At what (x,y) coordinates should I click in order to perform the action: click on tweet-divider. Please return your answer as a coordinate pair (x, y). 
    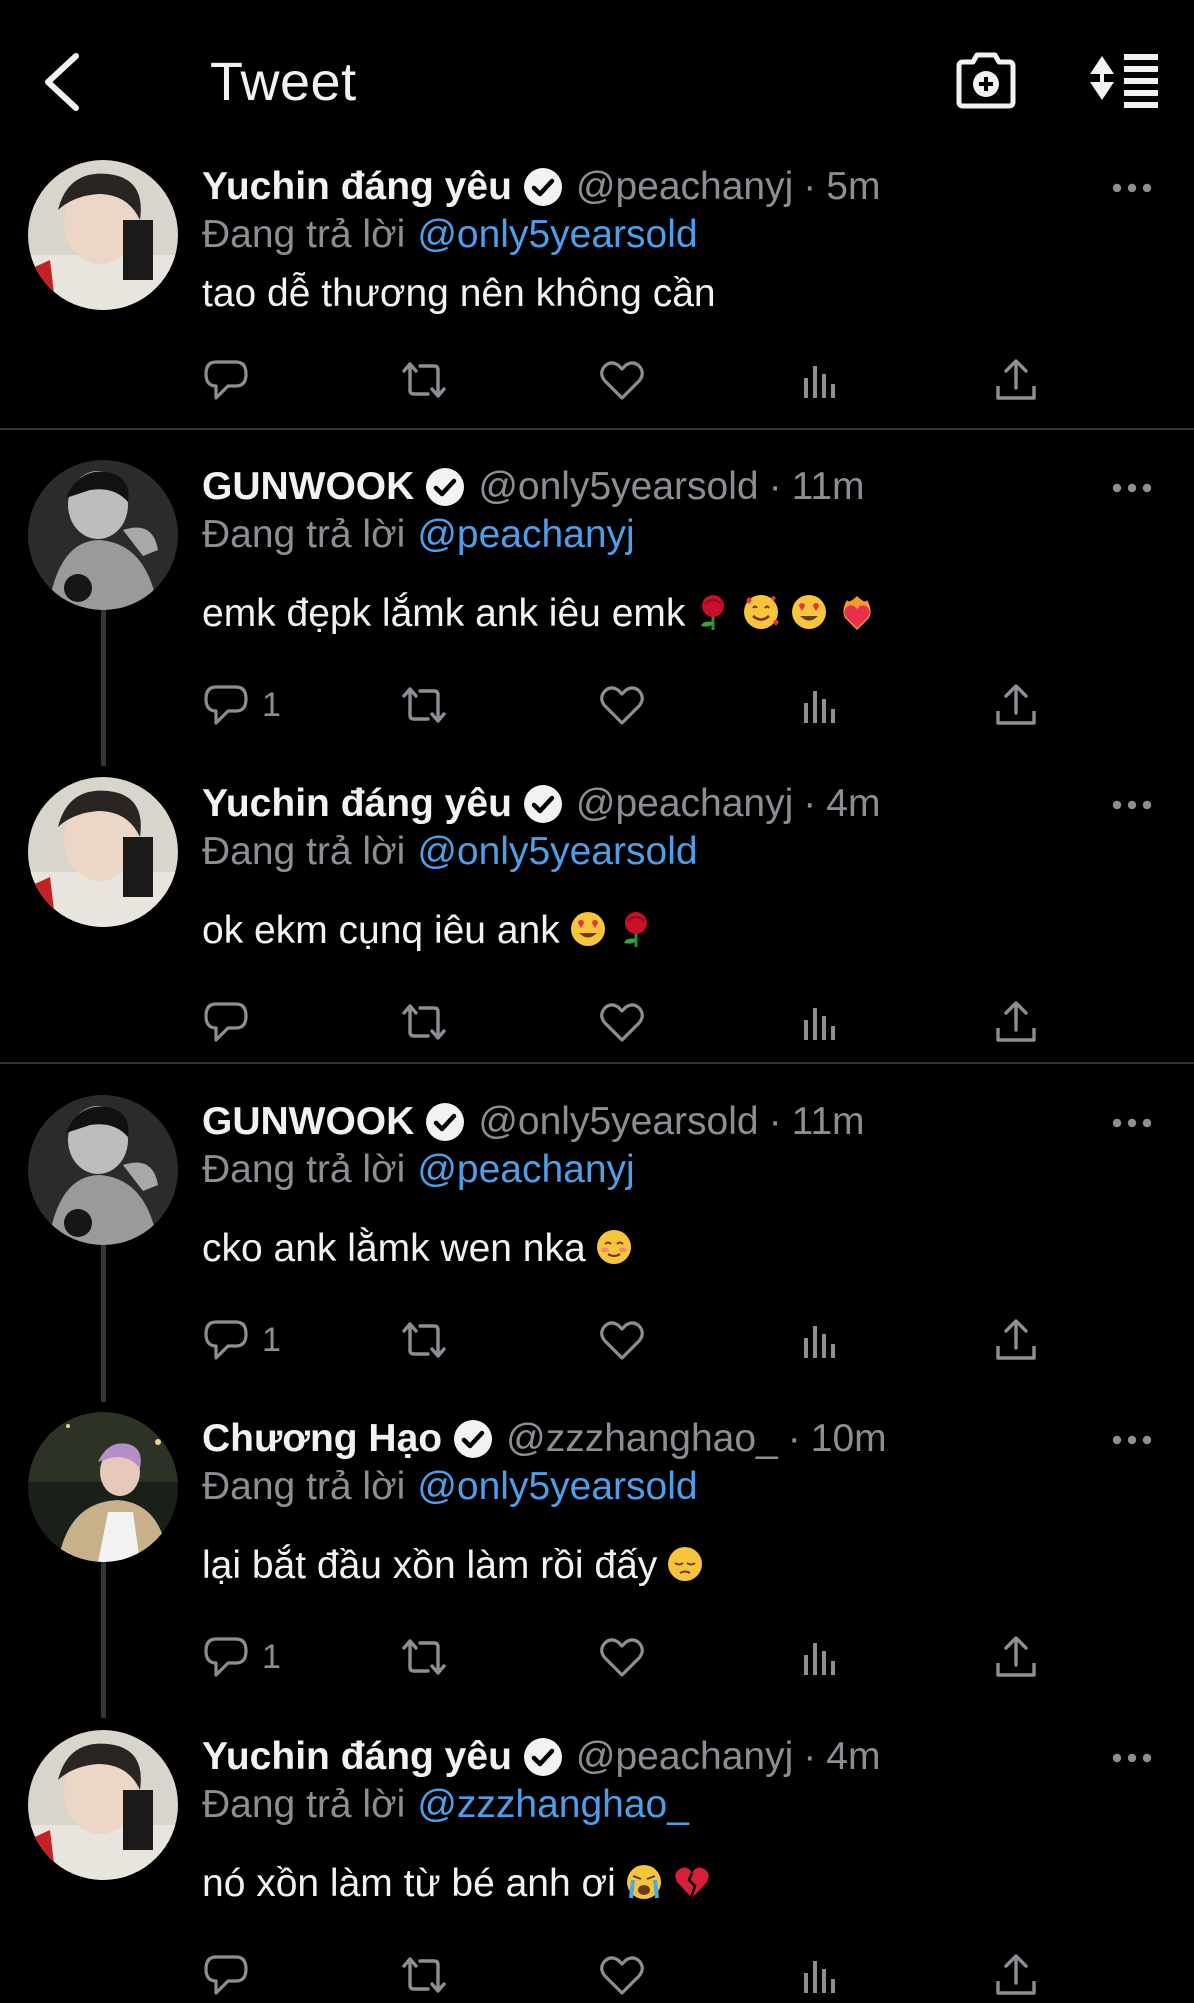
    Looking at the image, I should click on (597, 1063).